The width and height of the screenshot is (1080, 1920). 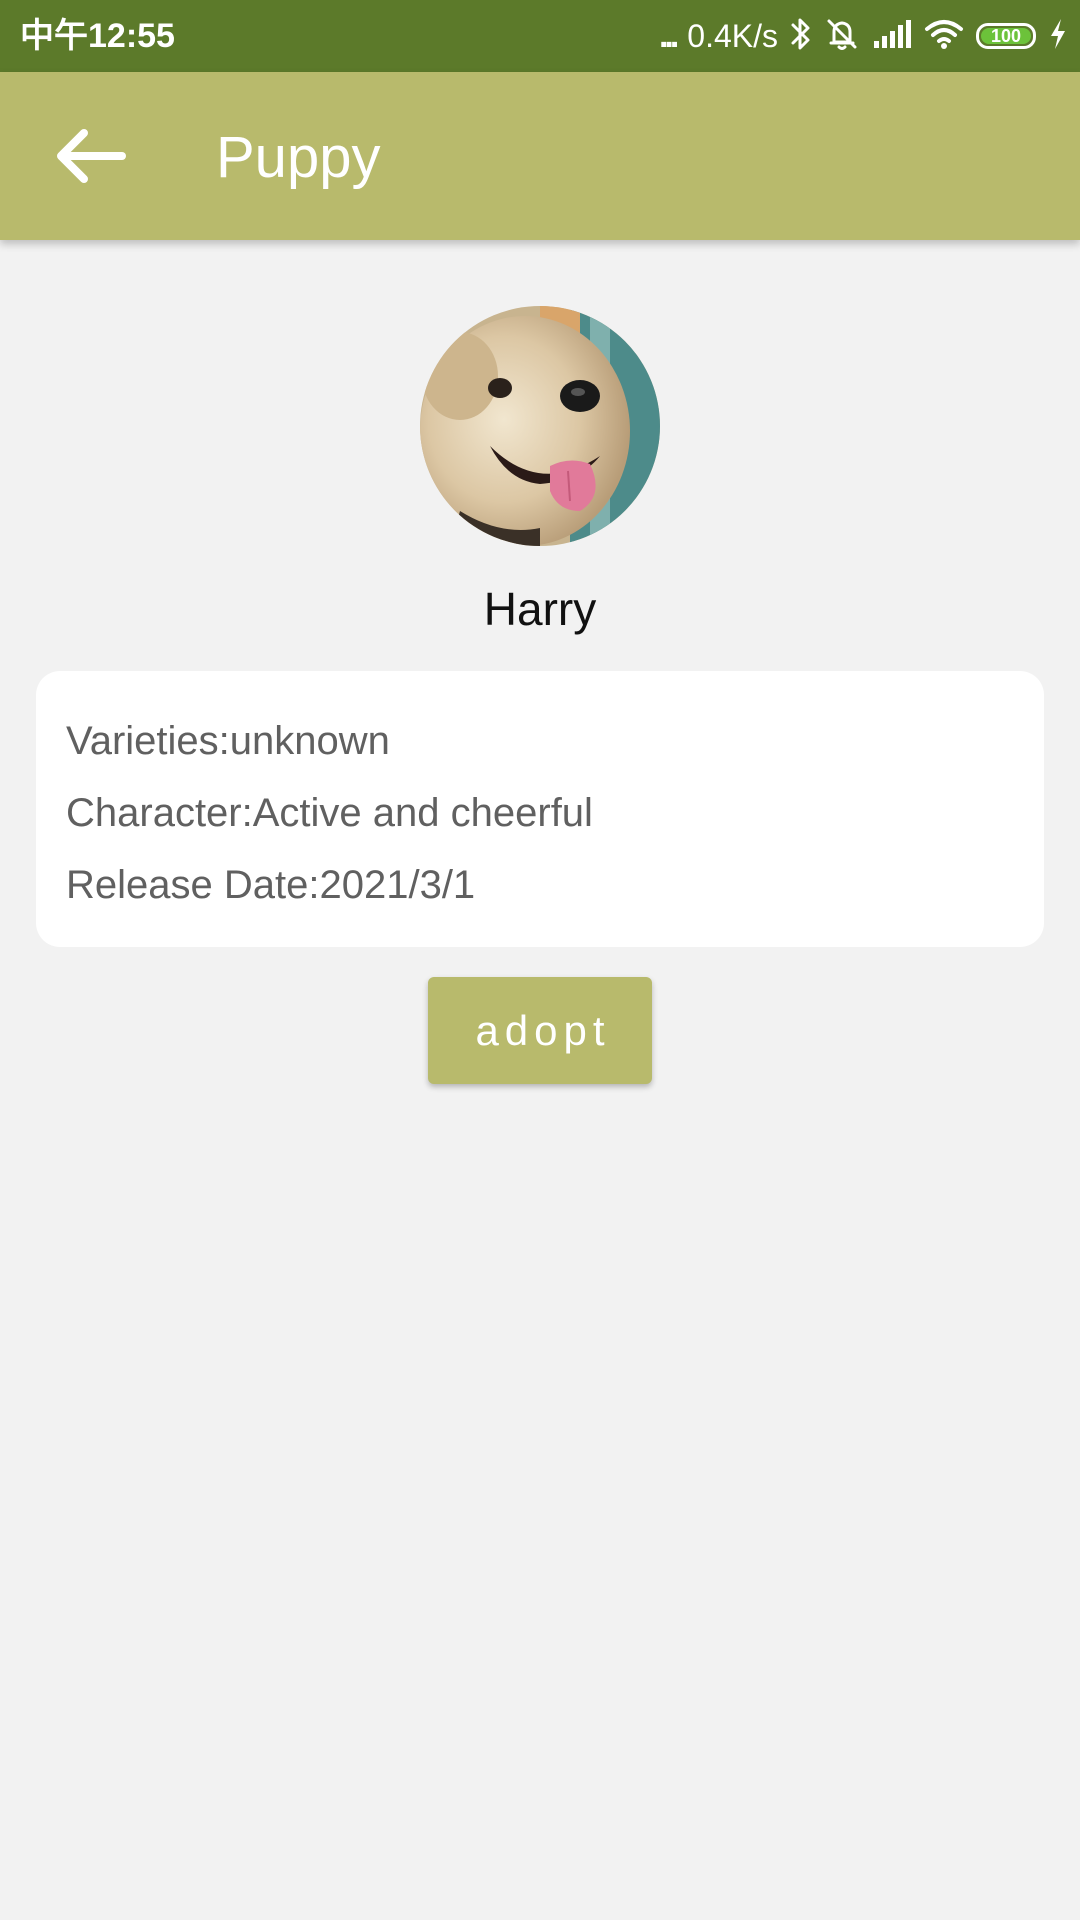 I want to click on info-varieties: Varieties:unknown, so click(x=228, y=741).